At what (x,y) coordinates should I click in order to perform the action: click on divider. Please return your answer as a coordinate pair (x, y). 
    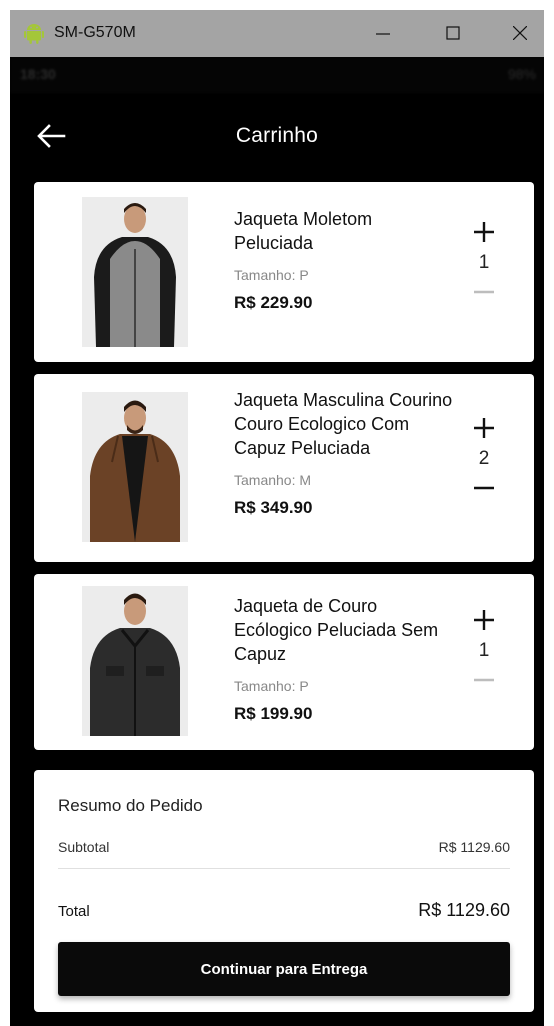
    Looking at the image, I should click on (284, 868).